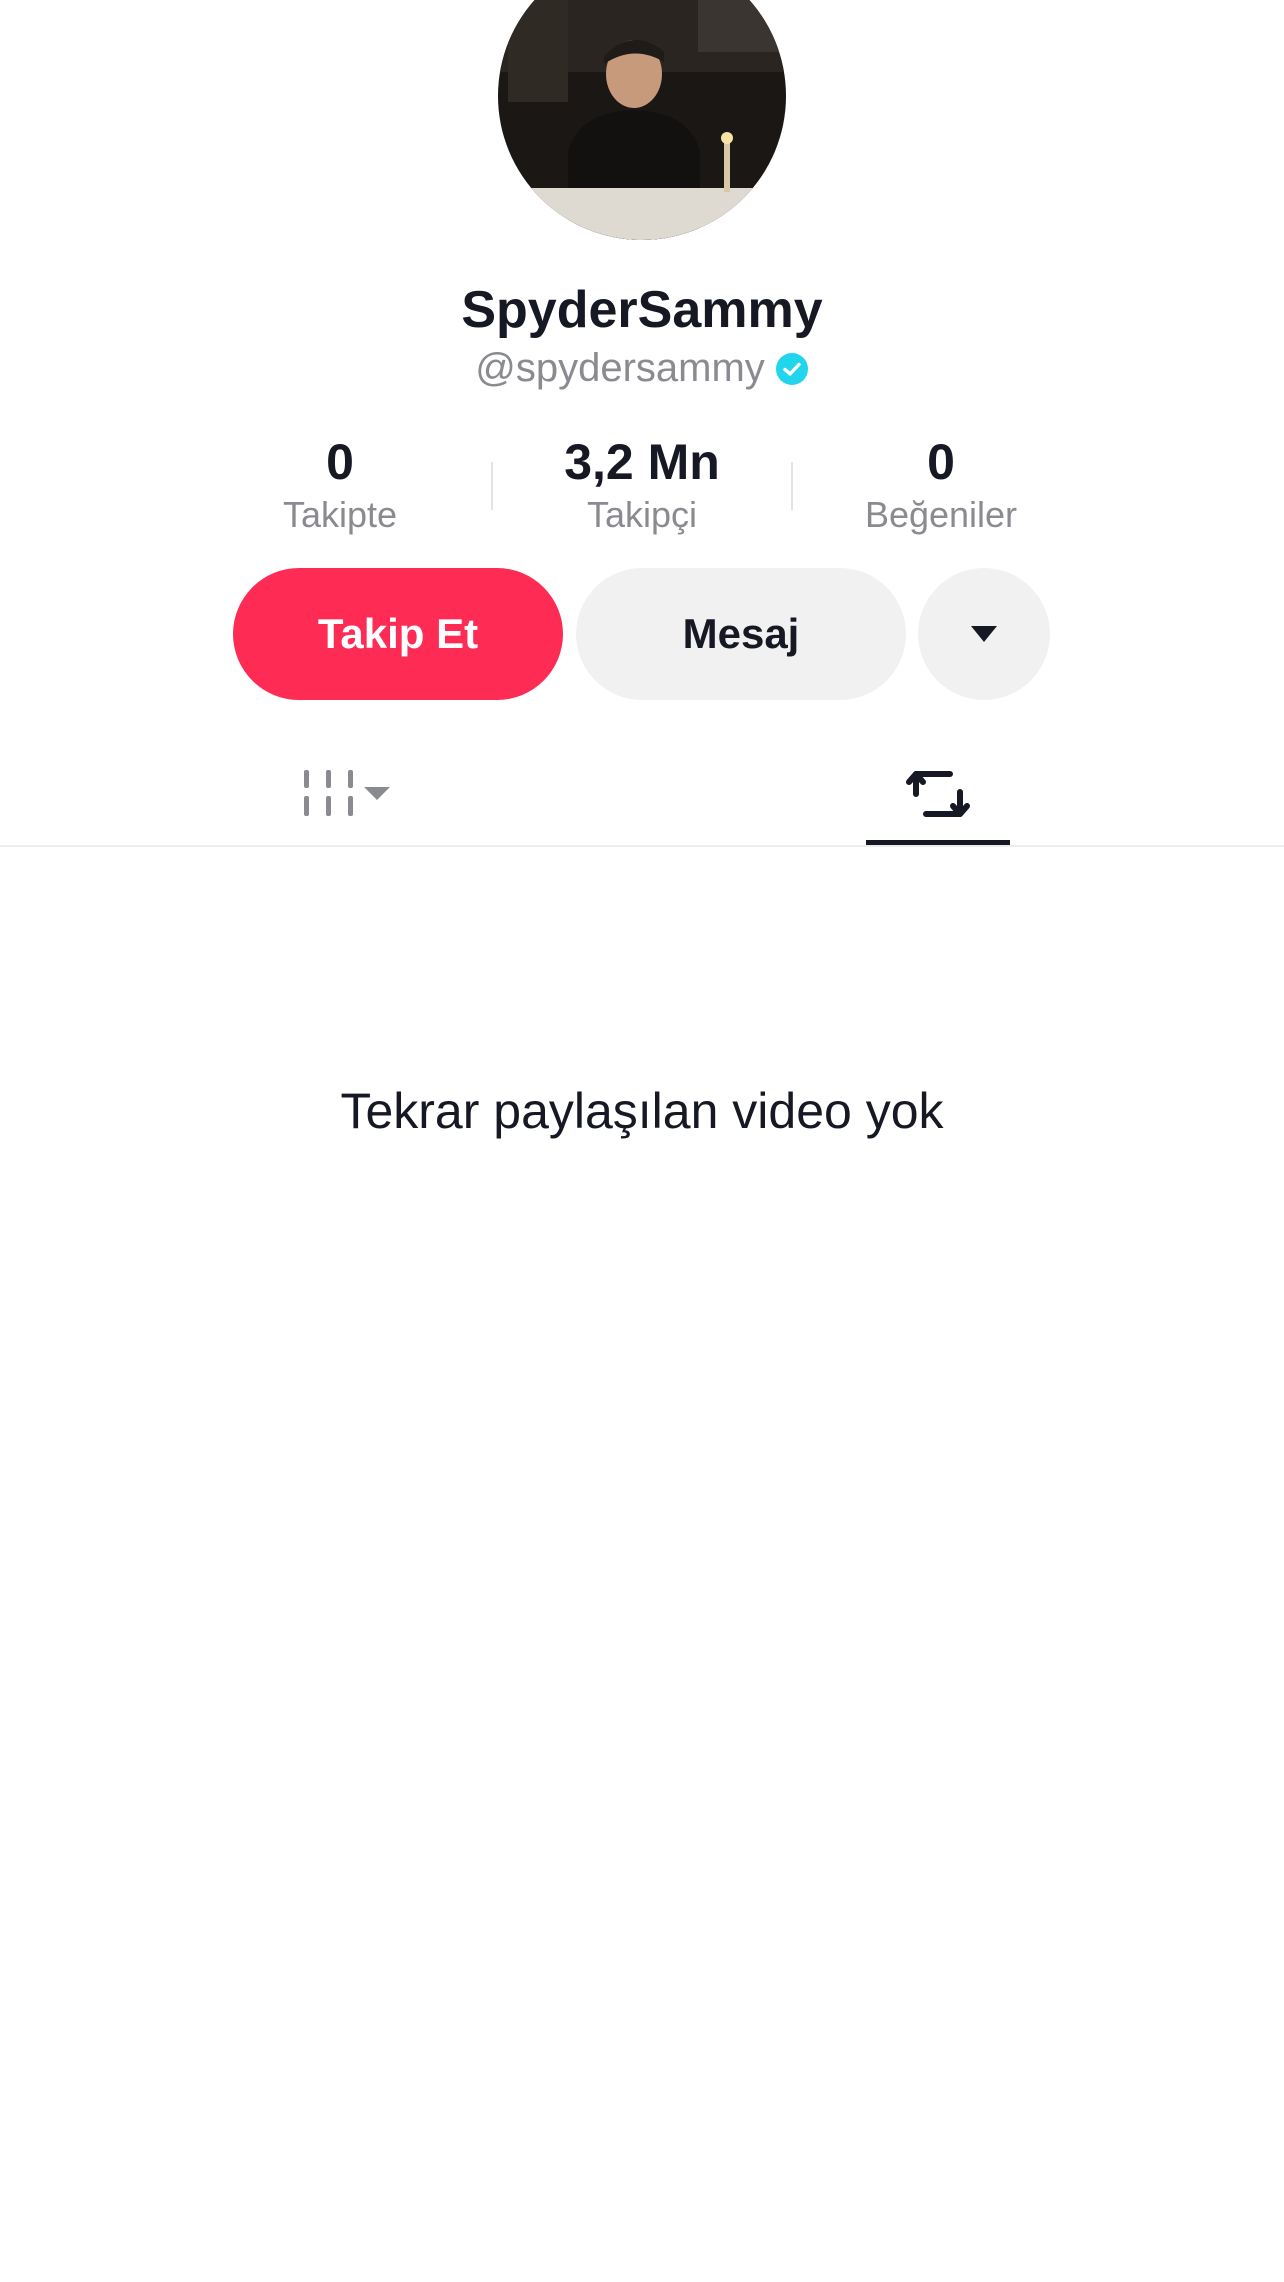 This screenshot has width=1284, height=2282. I want to click on repost-icon, so click(938, 794).